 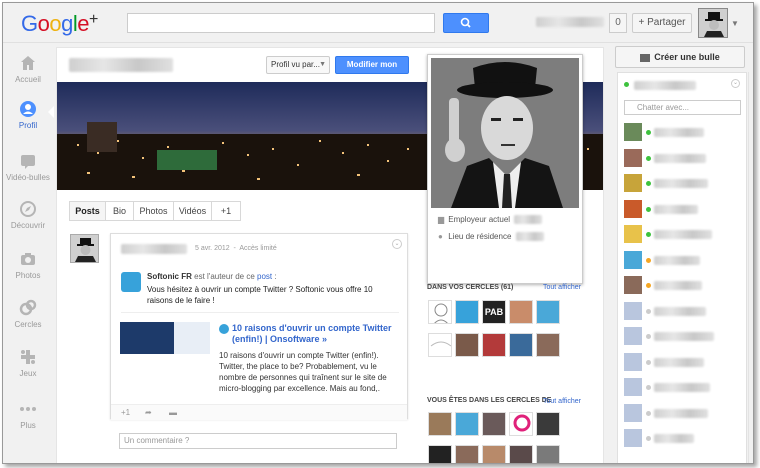 I want to click on nav-item-home: Accueil, so click(x=28, y=69).